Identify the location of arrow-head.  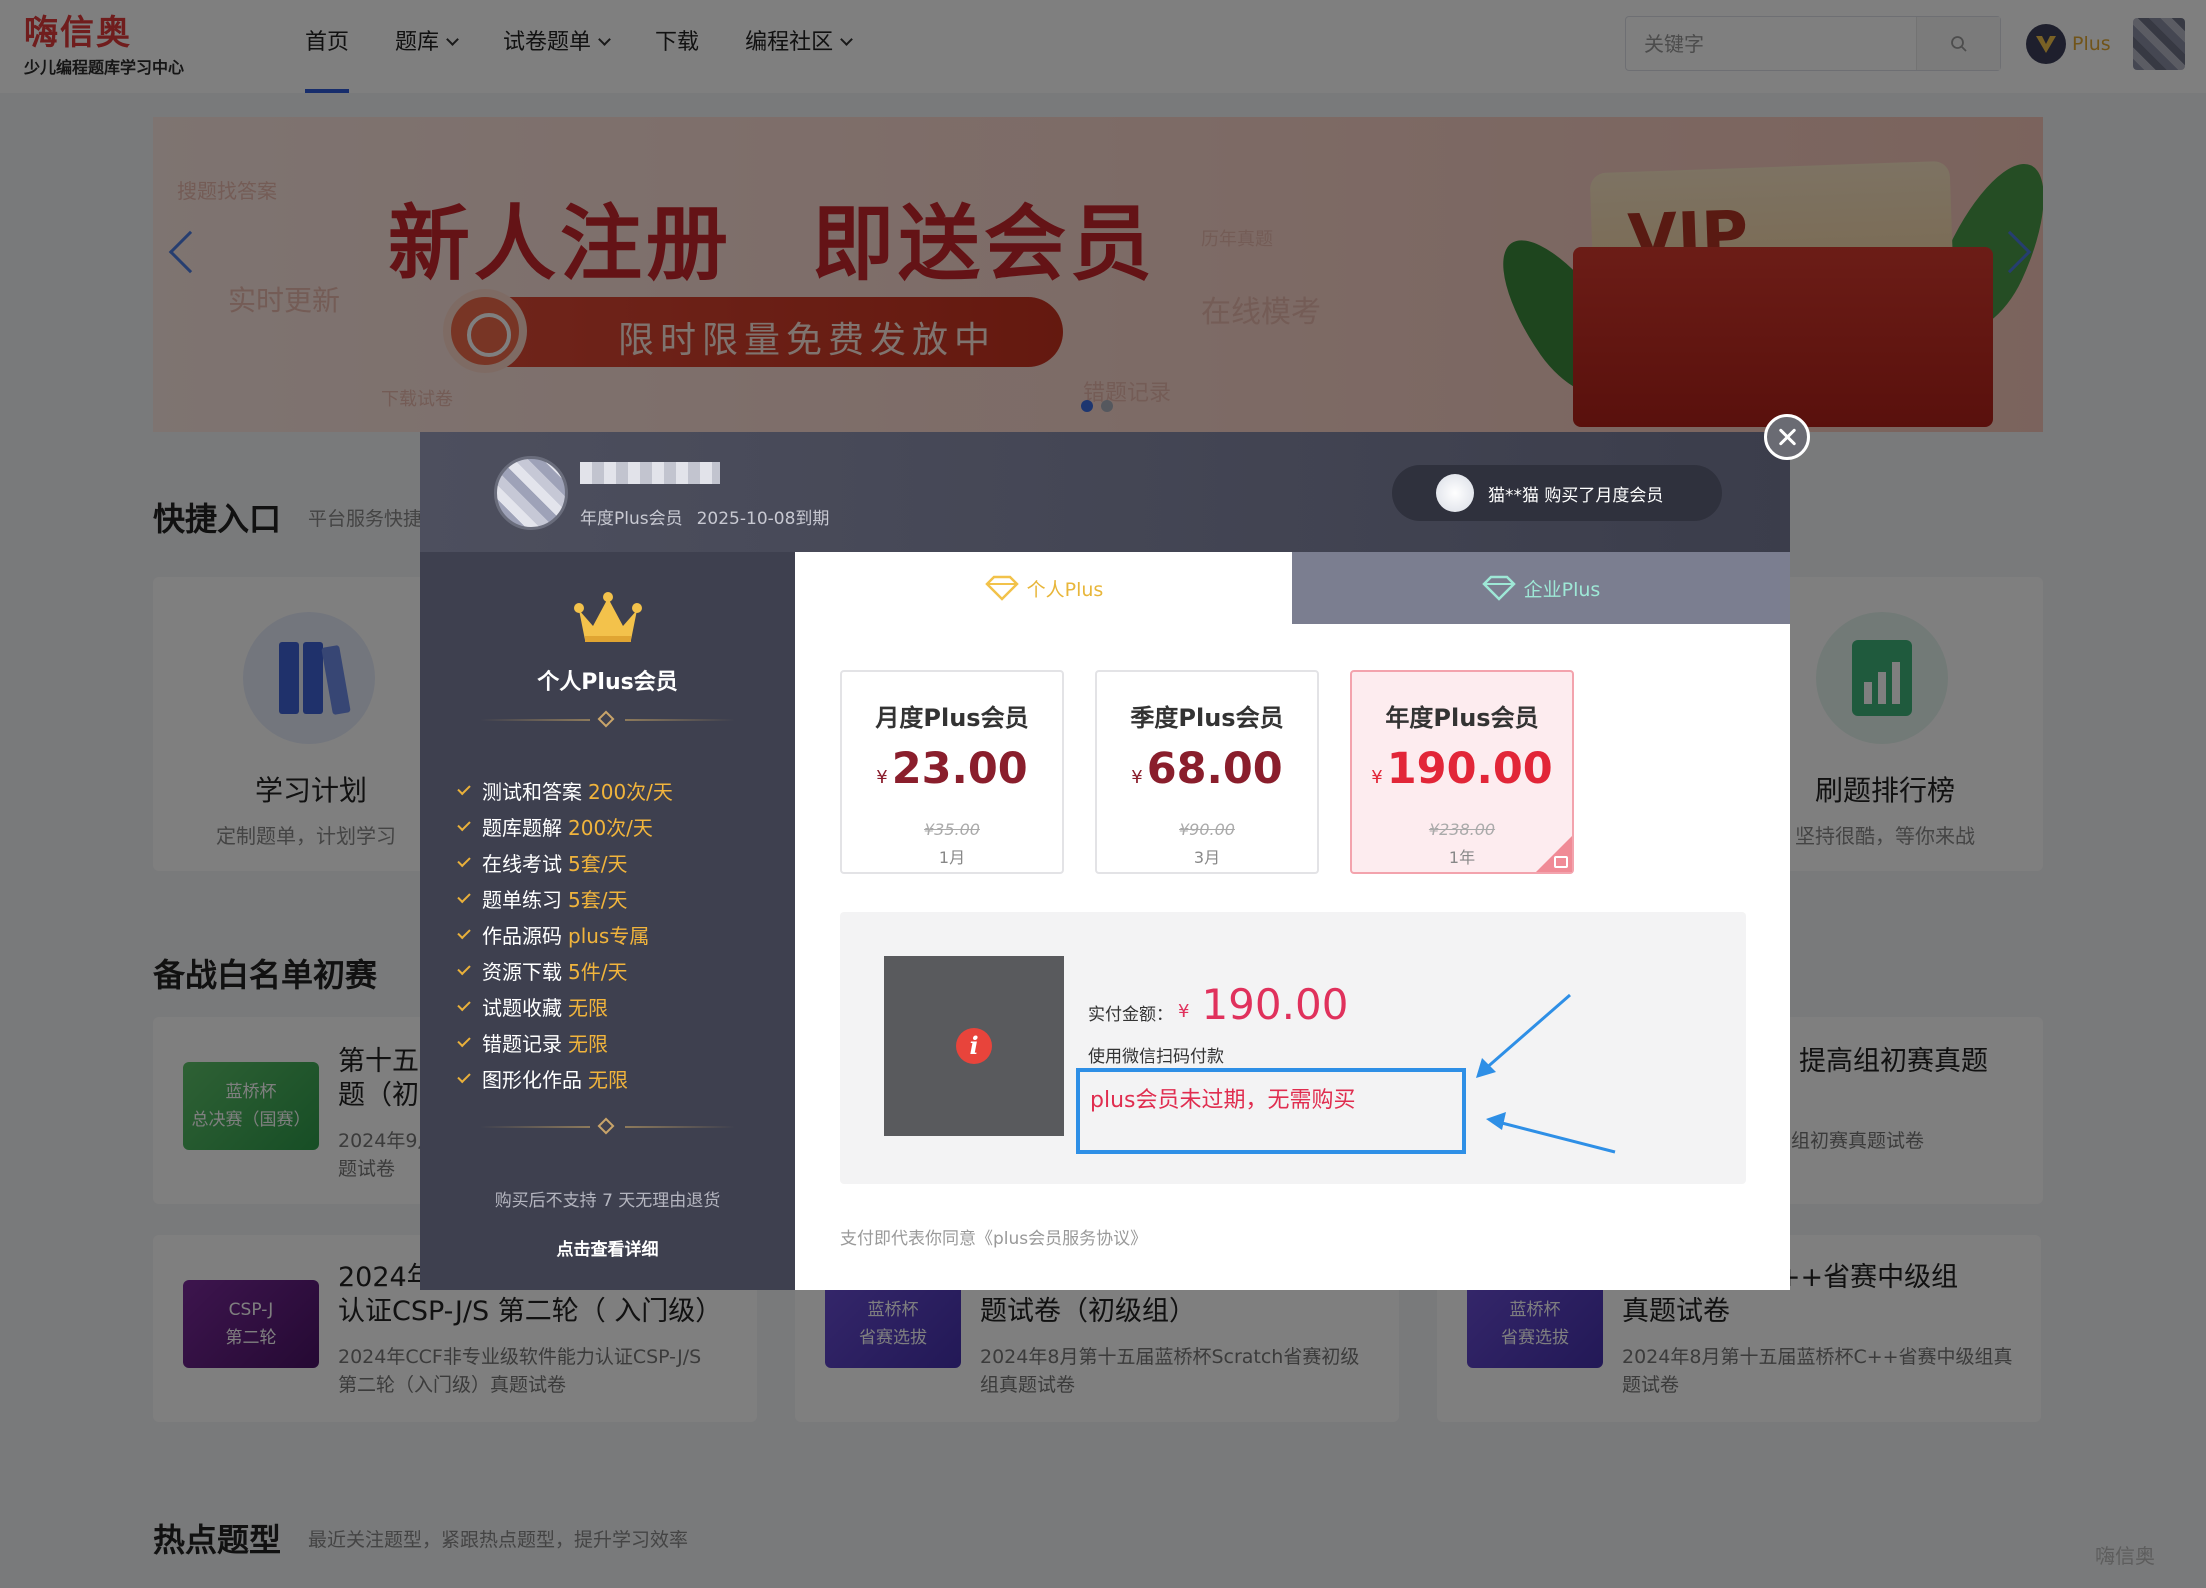
(1496, 1121).